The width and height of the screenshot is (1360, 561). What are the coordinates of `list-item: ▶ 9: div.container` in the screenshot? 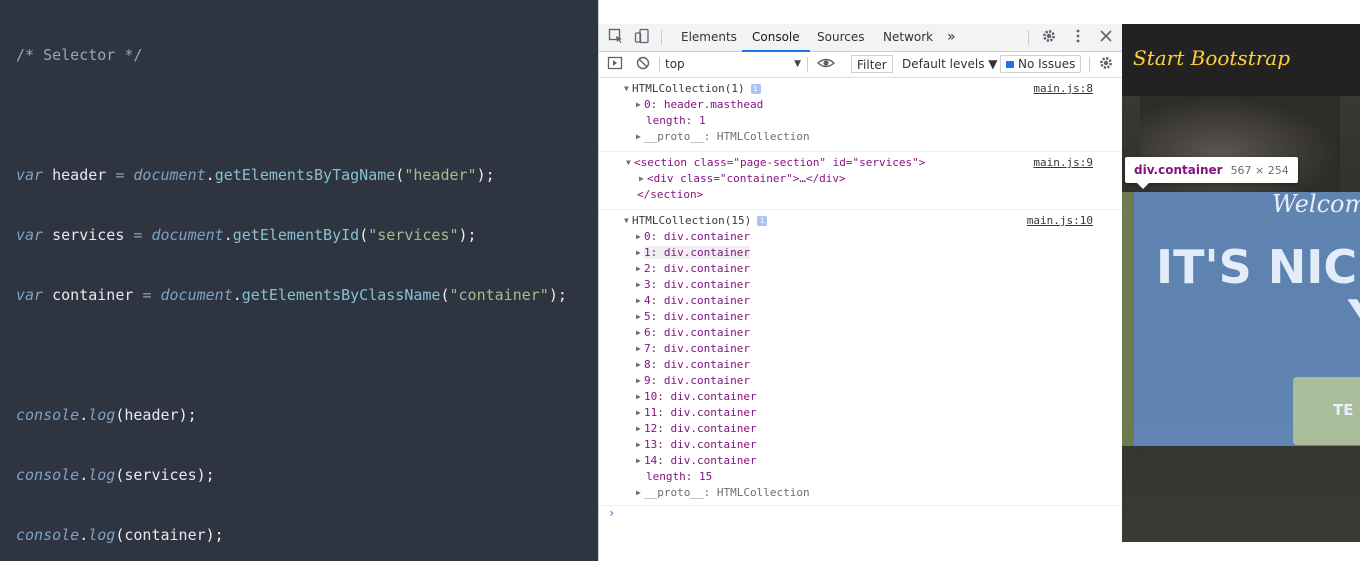 It's located at (861, 381).